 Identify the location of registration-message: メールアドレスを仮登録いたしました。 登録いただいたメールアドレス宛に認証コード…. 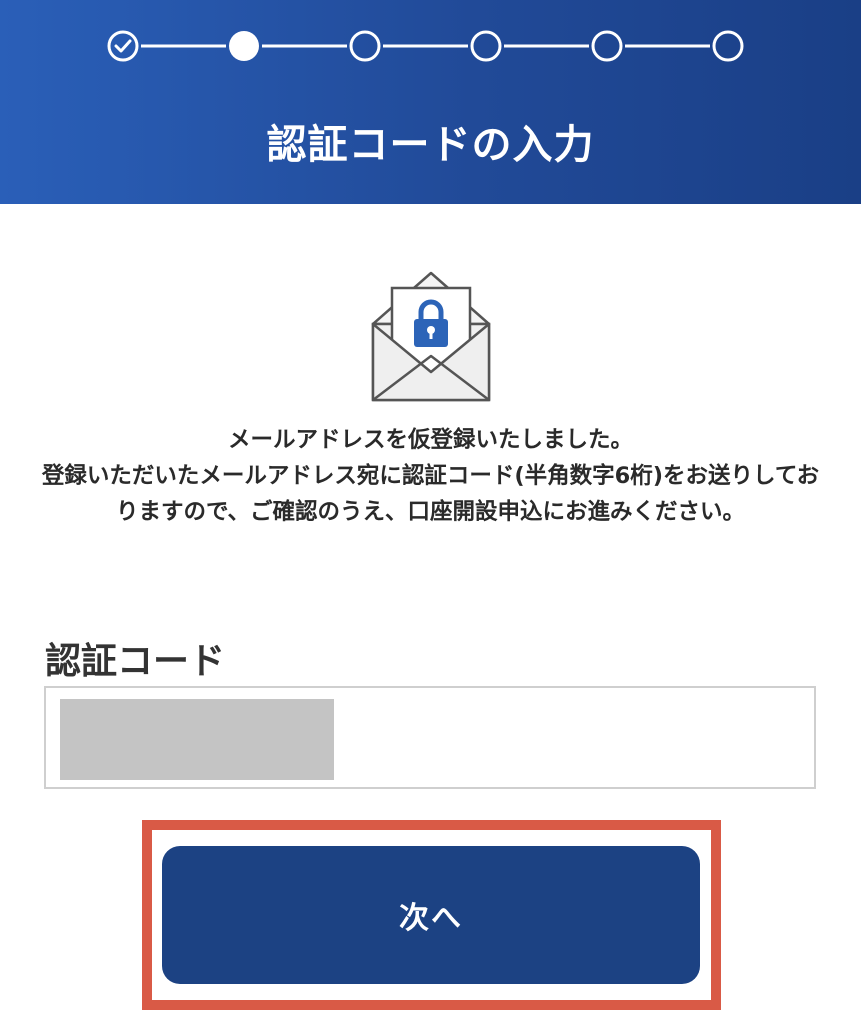
(430, 476).